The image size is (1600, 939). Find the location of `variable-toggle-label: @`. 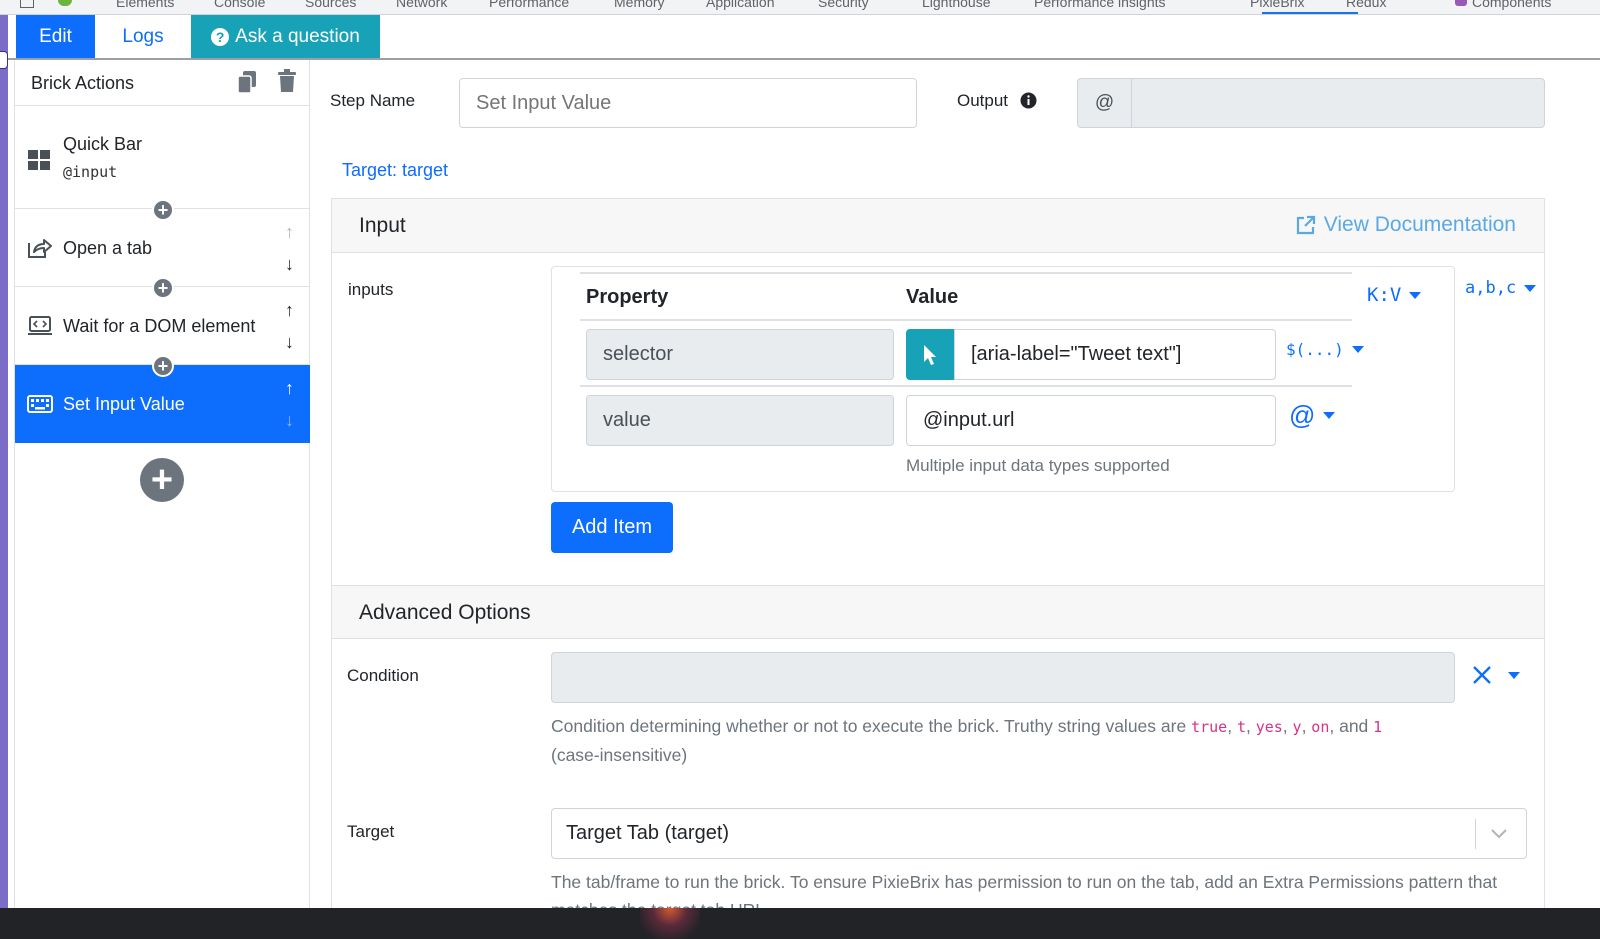

variable-toggle-label: @ is located at coordinates (1302, 415).